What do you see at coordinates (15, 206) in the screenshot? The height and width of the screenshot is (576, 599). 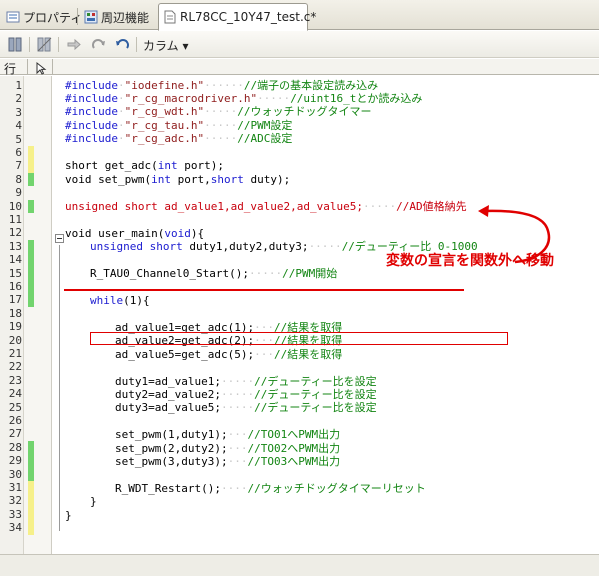 I see `line-number: 10` at bounding box center [15, 206].